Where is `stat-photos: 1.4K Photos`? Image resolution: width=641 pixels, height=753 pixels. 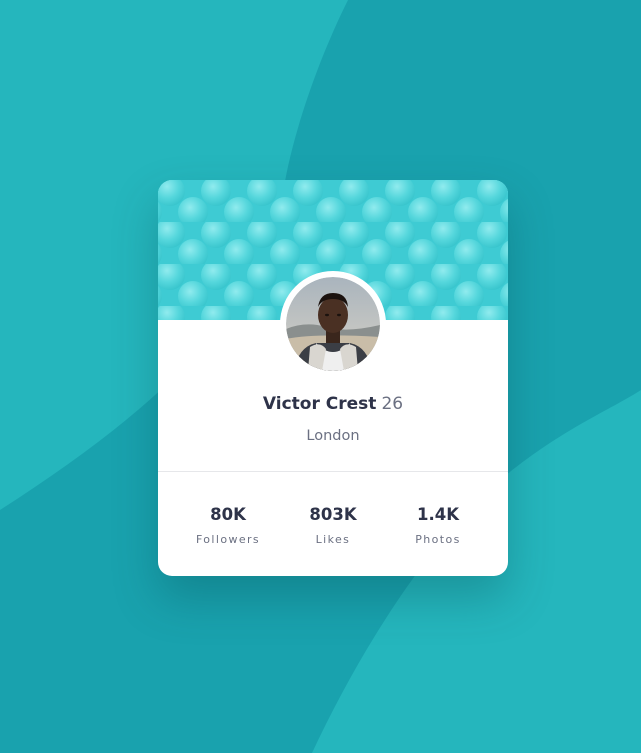
stat-photos: 1.4K Photos is located at coordinates (438, 526).